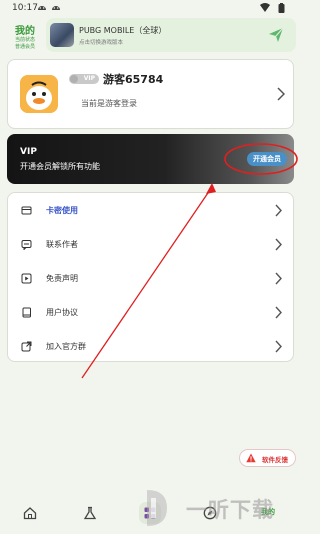 The image size is (320, 534). I want to click on duck-avatar-icon, so click(39, 94).